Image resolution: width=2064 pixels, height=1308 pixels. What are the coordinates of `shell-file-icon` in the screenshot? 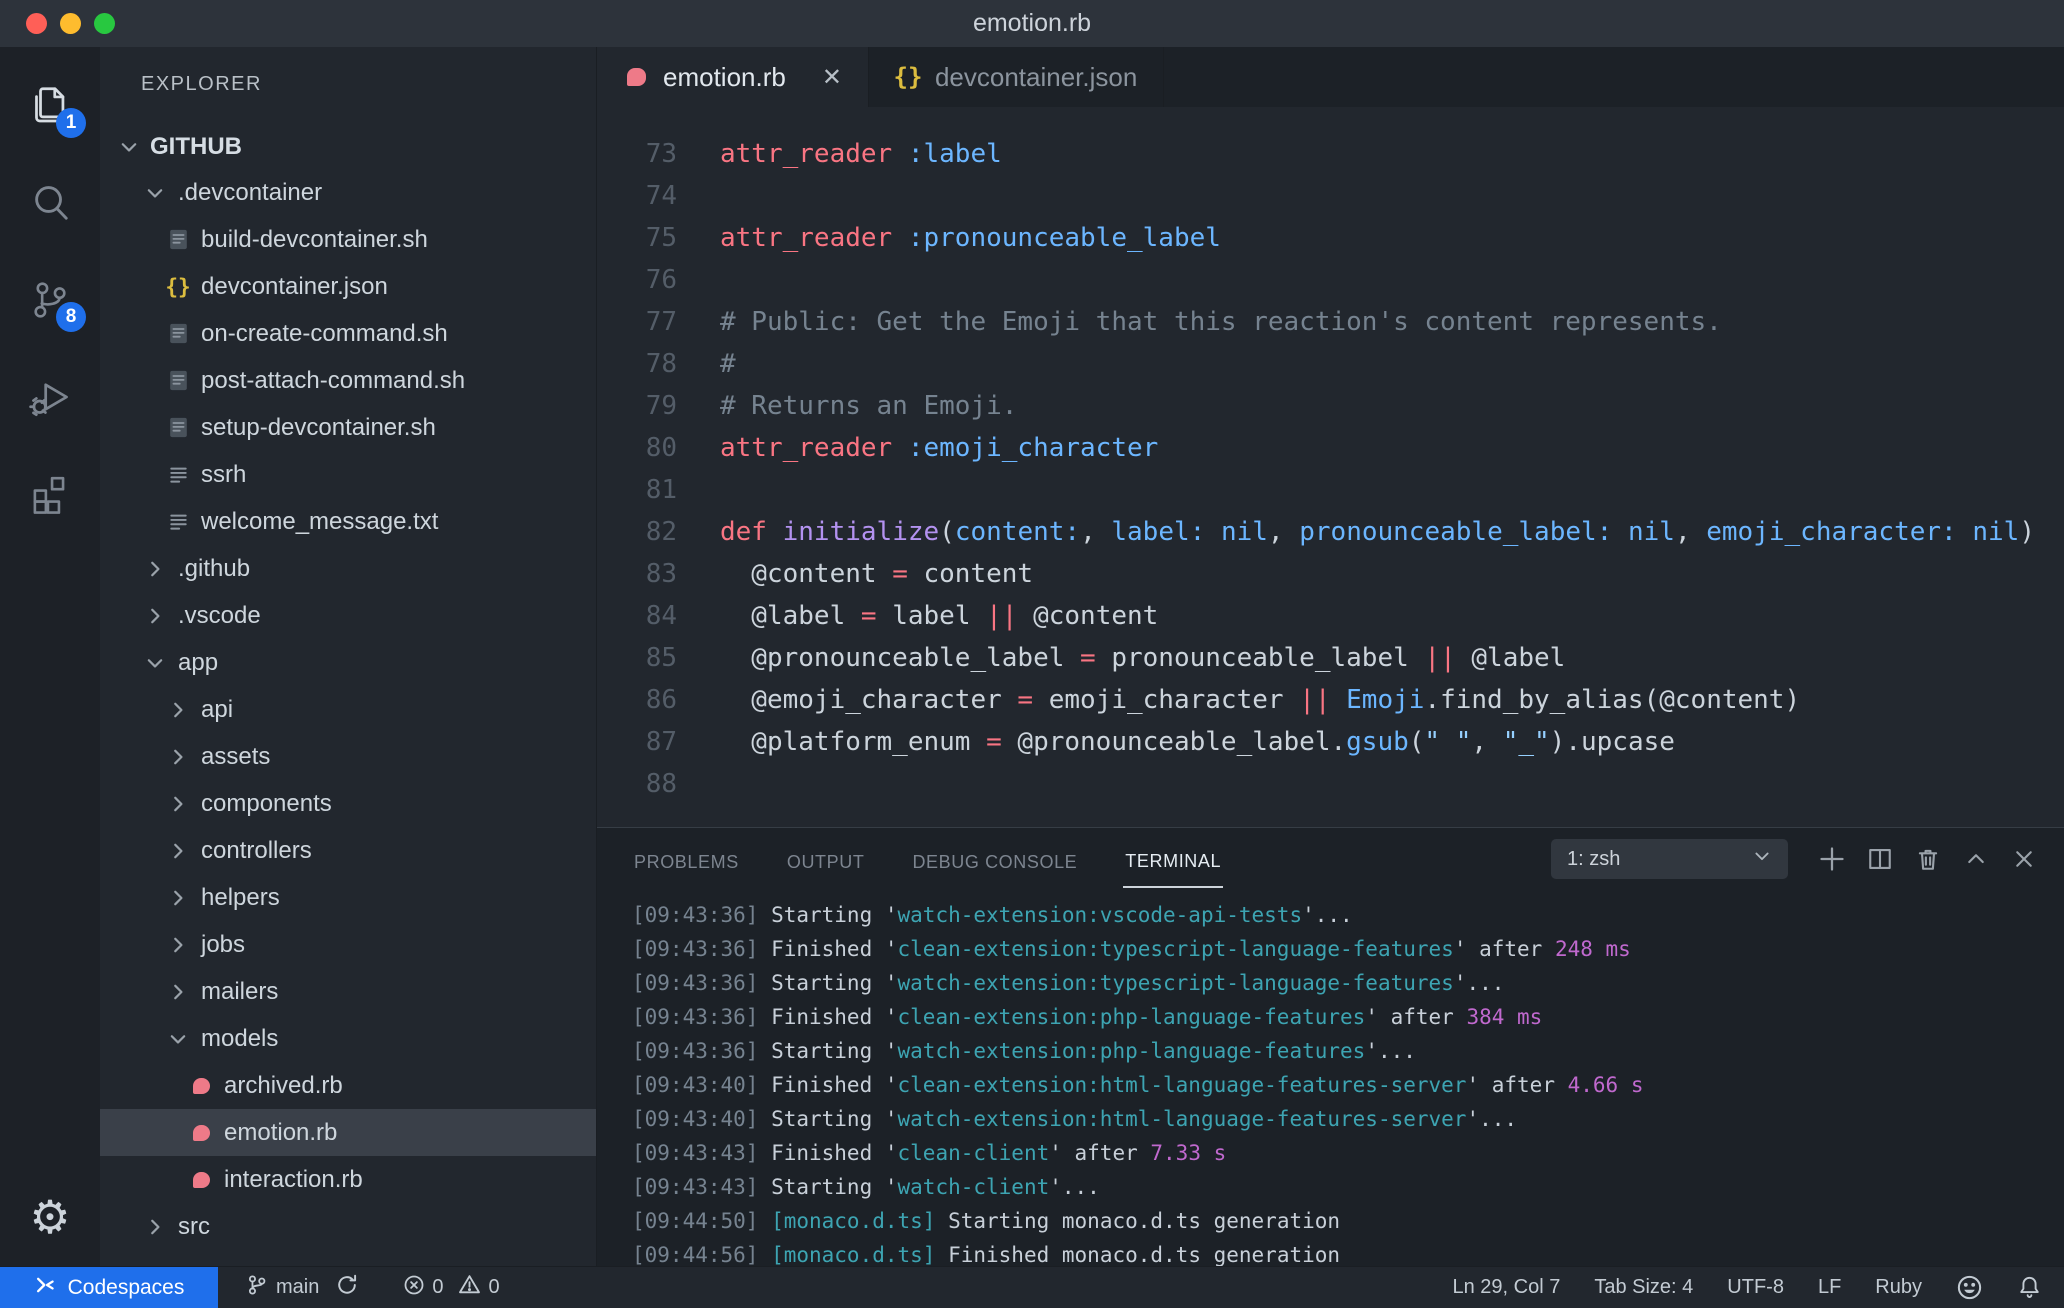 It's located at (178, 240).